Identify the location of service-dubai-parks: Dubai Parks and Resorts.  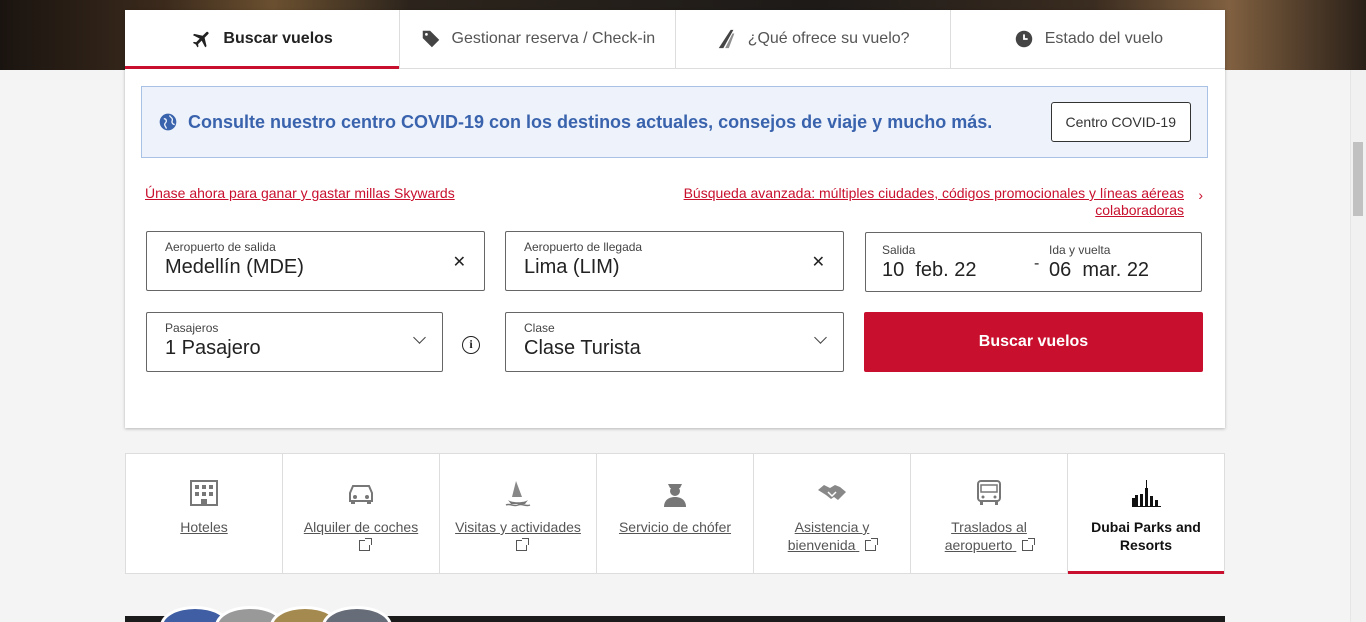
(1146, 514).